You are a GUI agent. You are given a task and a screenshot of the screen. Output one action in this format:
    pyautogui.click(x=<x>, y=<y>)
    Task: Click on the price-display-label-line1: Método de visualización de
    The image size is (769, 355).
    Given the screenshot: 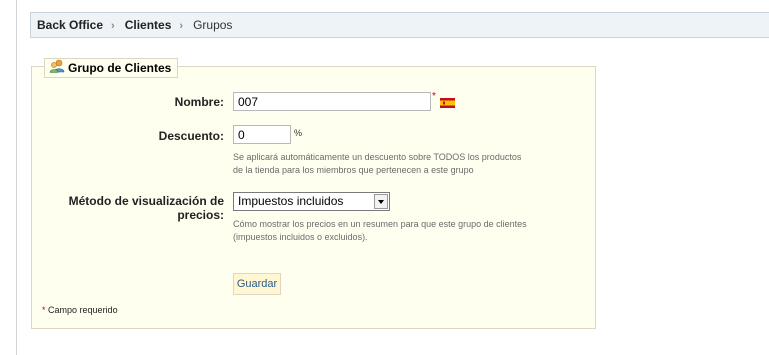 What is the action you would take?
    pyautogui.click(x=146, y=201)
    